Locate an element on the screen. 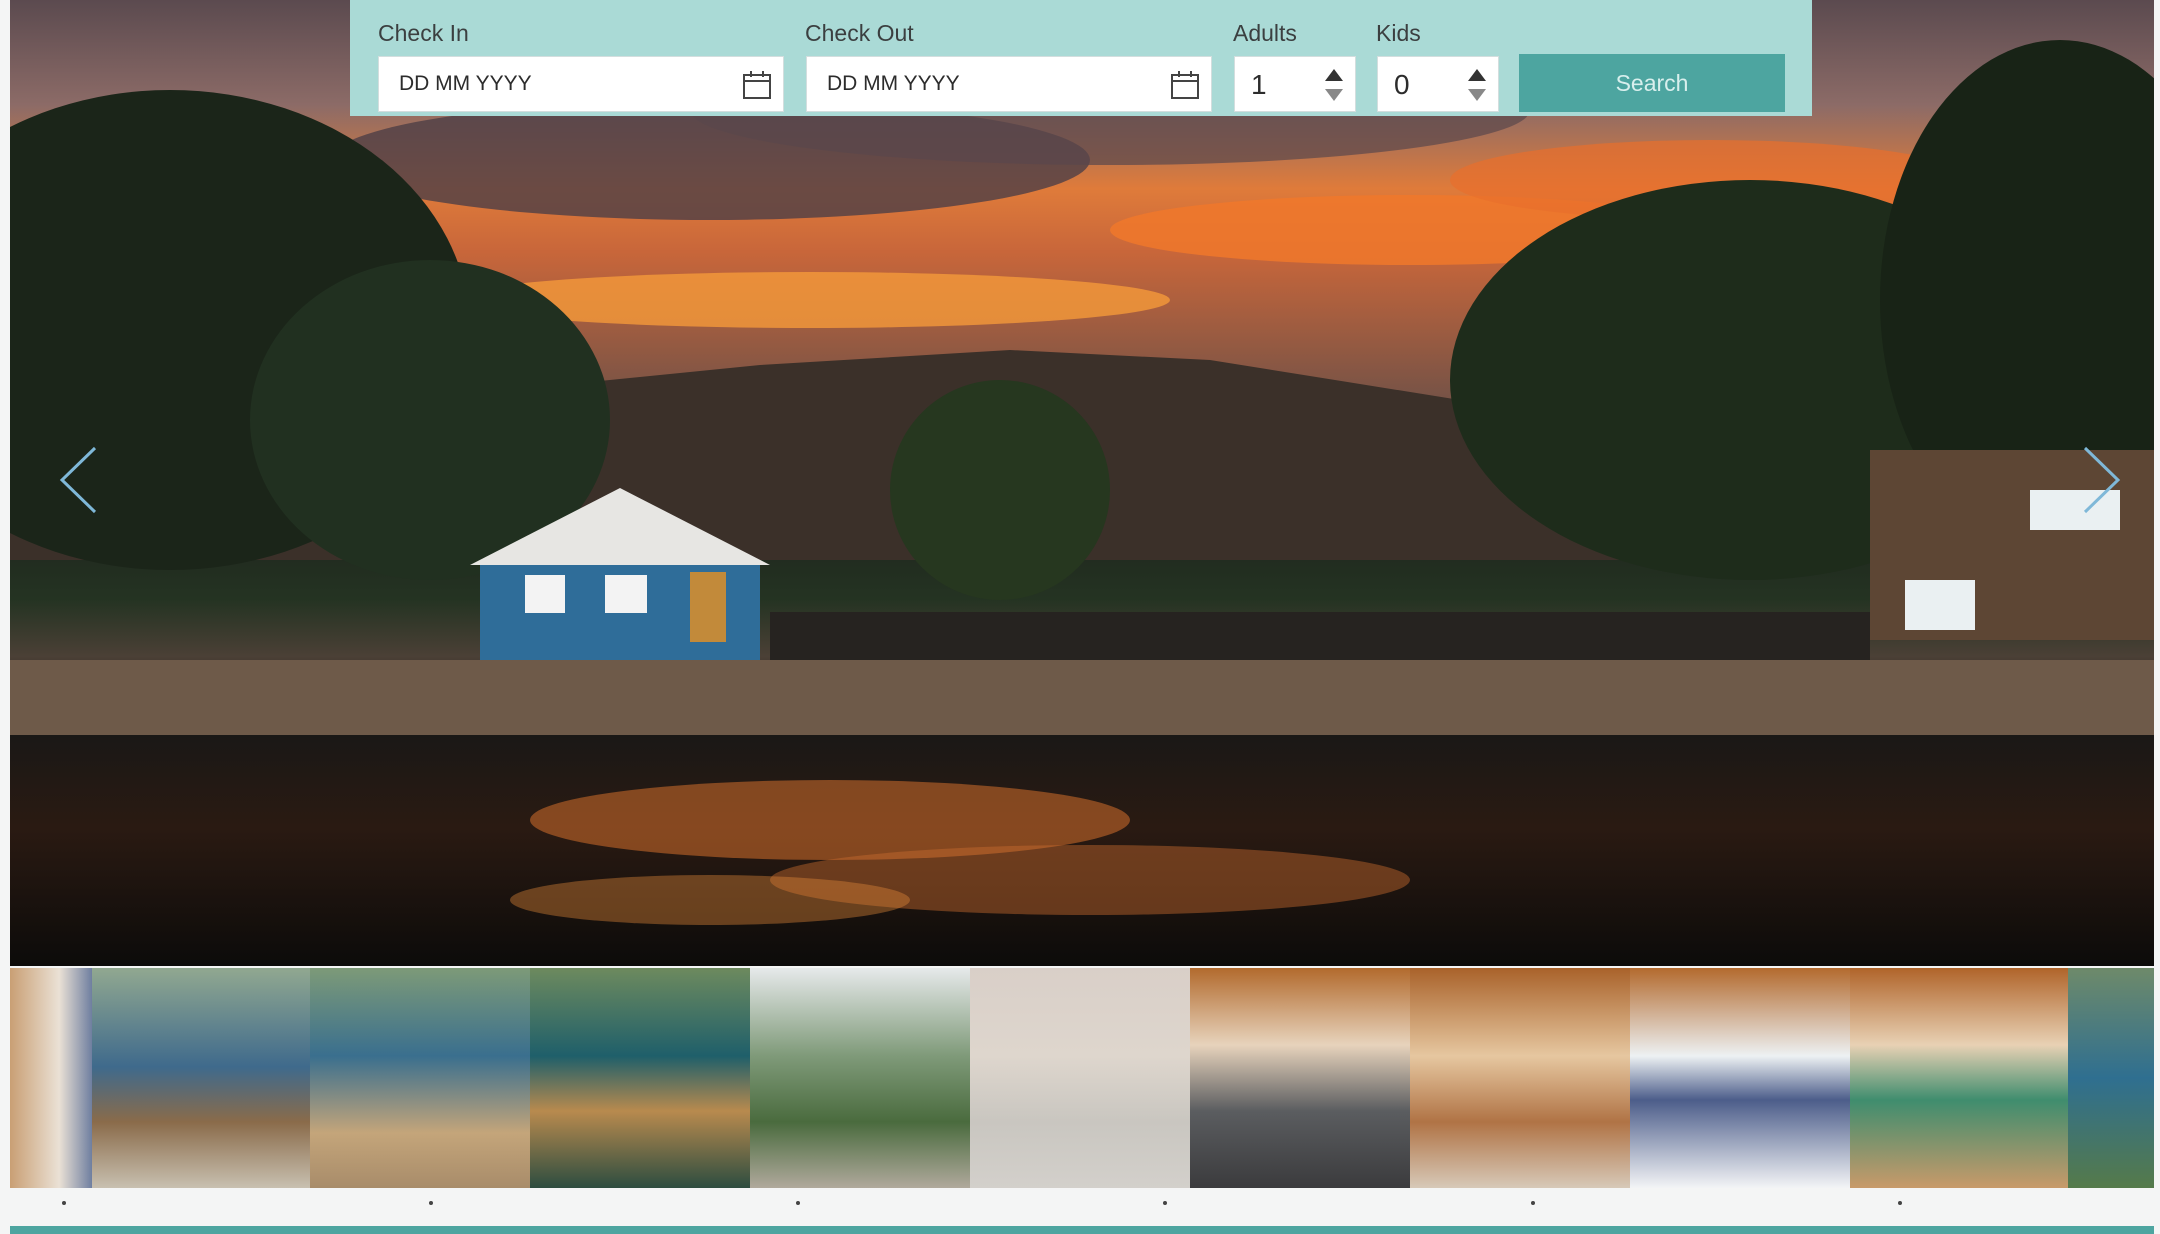 The height and width of the screenshot is (1234, 2160). chevron-left-icon is located at coordinates (78, 480).